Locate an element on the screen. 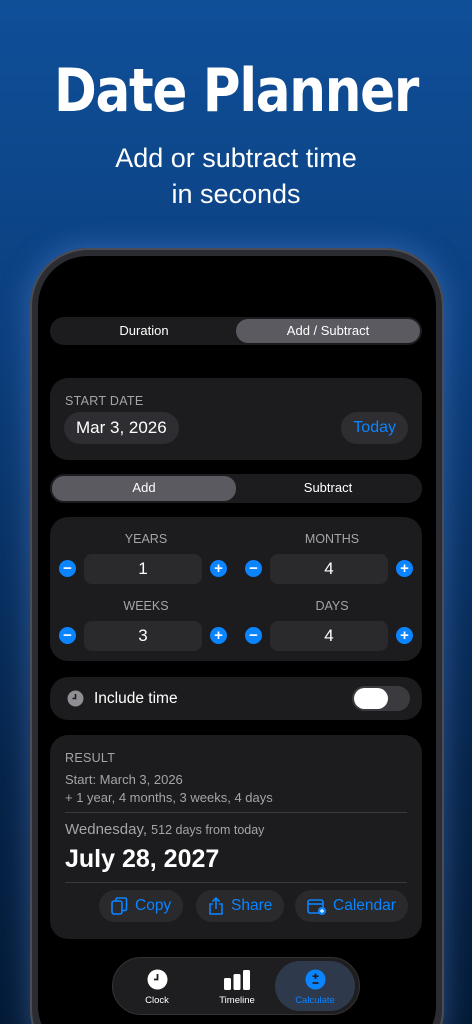 Image resolution: width=472 pixels, height=1024 pixels. result-date: July 28, 2027 is located at coordinates (142, 859).